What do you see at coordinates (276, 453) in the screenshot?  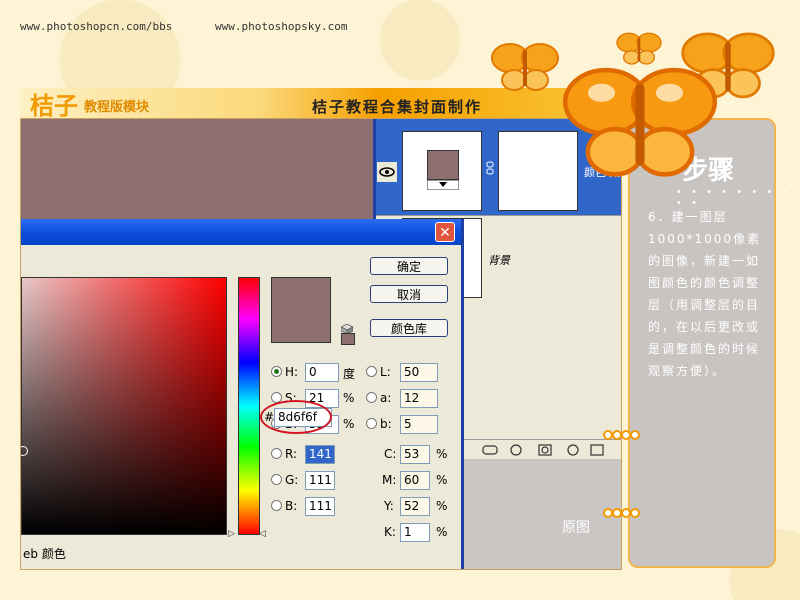 I see `radio-r` at bounding box center [276, 453].